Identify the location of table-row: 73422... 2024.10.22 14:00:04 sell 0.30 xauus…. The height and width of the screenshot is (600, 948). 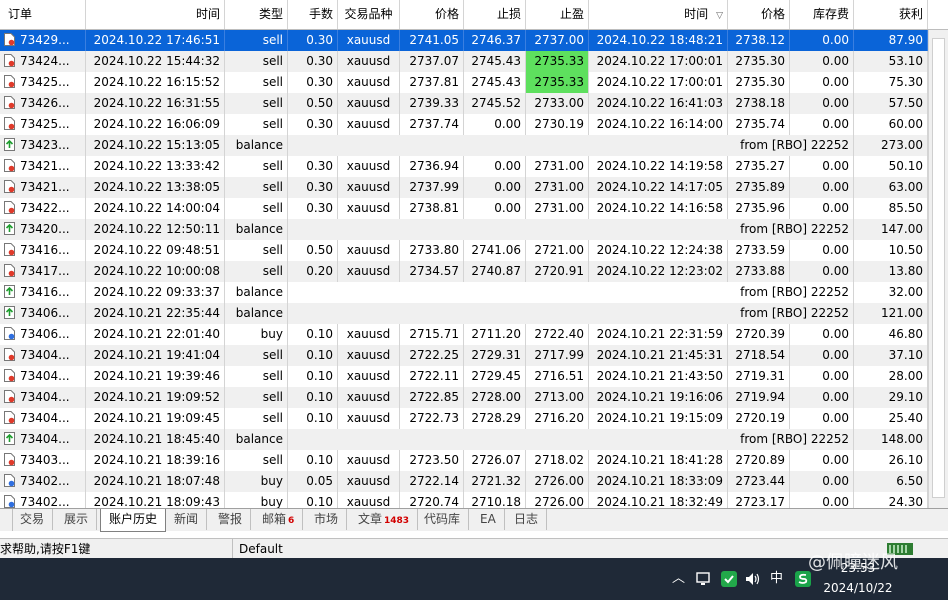
(474, 208).